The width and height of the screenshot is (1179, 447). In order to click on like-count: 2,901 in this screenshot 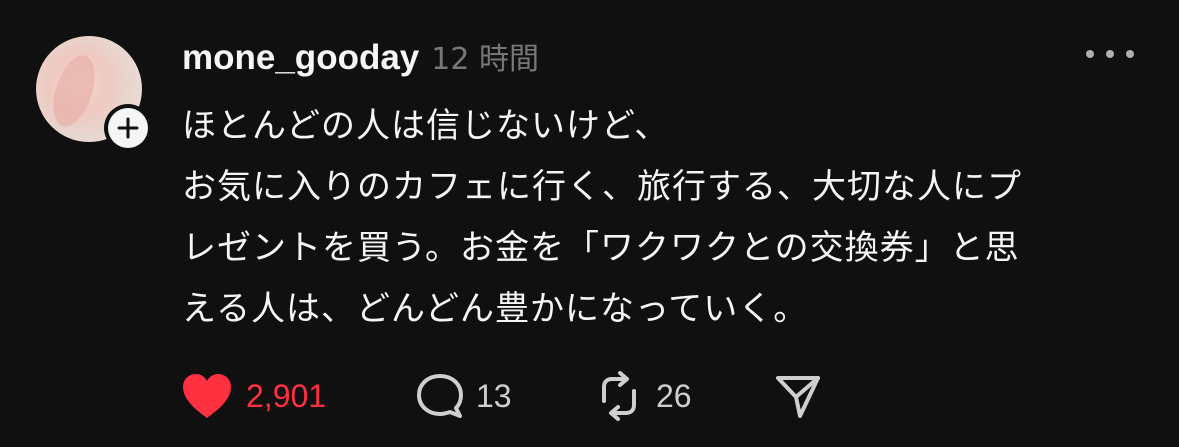, I will do `click(286, 395)`.